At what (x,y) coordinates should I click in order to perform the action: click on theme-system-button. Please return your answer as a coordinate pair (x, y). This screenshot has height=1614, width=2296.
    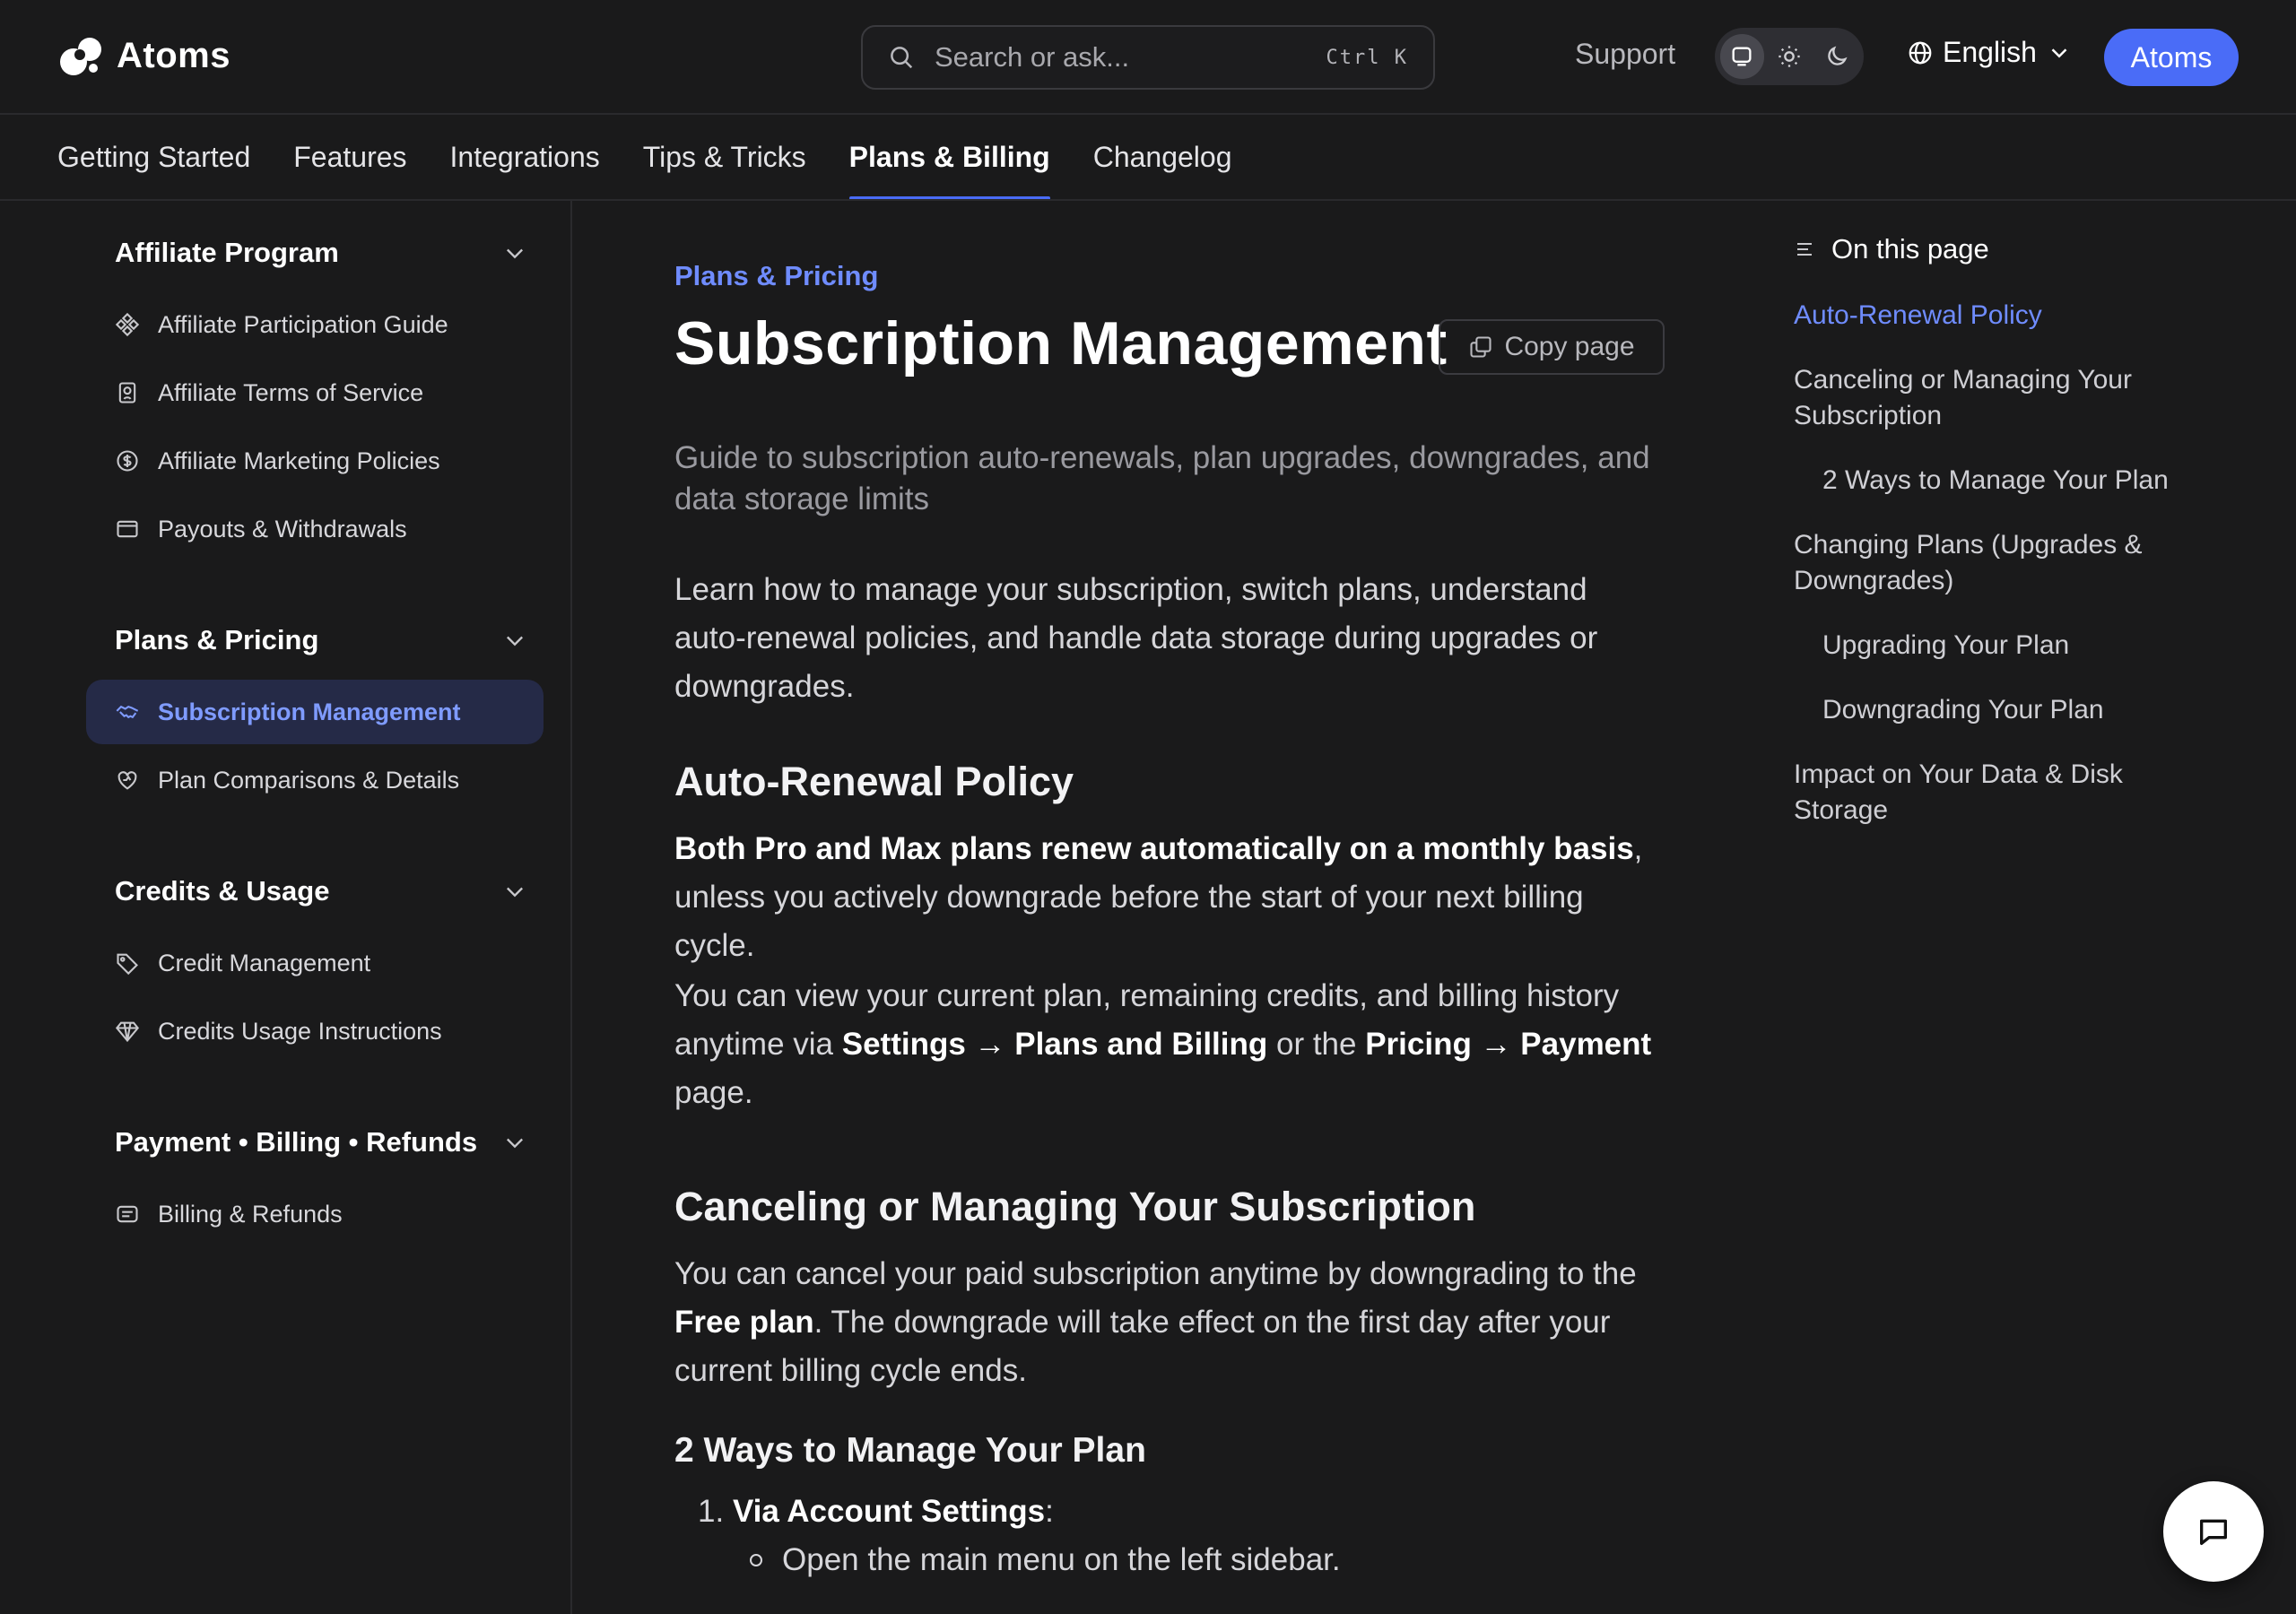
    Looking at the image, I should click on (1742, 56).